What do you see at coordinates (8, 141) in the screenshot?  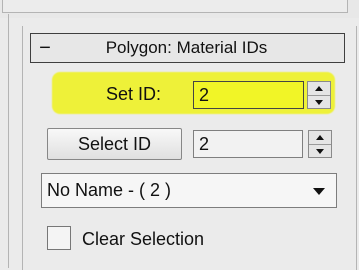 I see `left-rail` at bounding box center [8, 141].